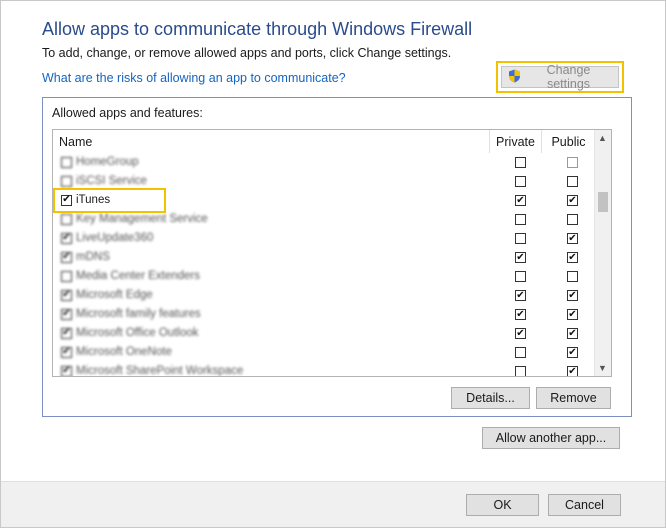 This screenshot has height=528, width=666. Describe the element at coordinates (271, 141) in the screenshot. I see `col-header-name: Name` at that location.